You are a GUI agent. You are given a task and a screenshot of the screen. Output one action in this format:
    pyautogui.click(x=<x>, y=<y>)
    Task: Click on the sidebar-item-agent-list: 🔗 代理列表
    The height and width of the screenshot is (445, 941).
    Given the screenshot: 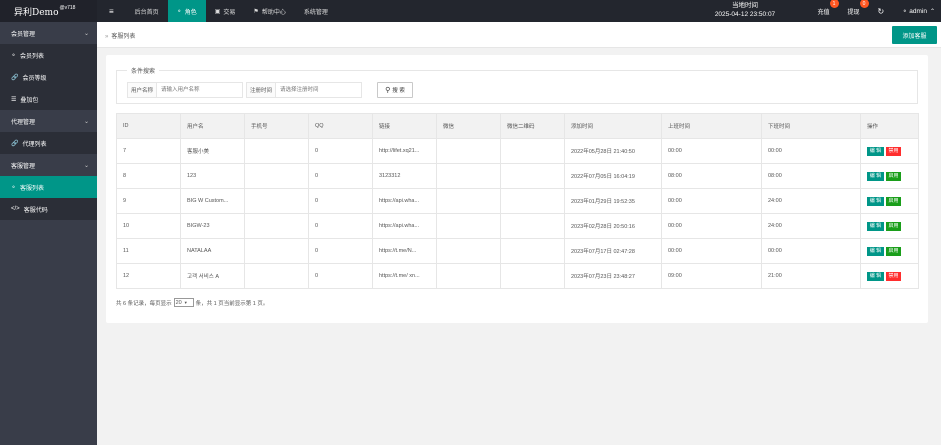 What is the action you would take?
    pyautogui.click(x=48, y=143)
    